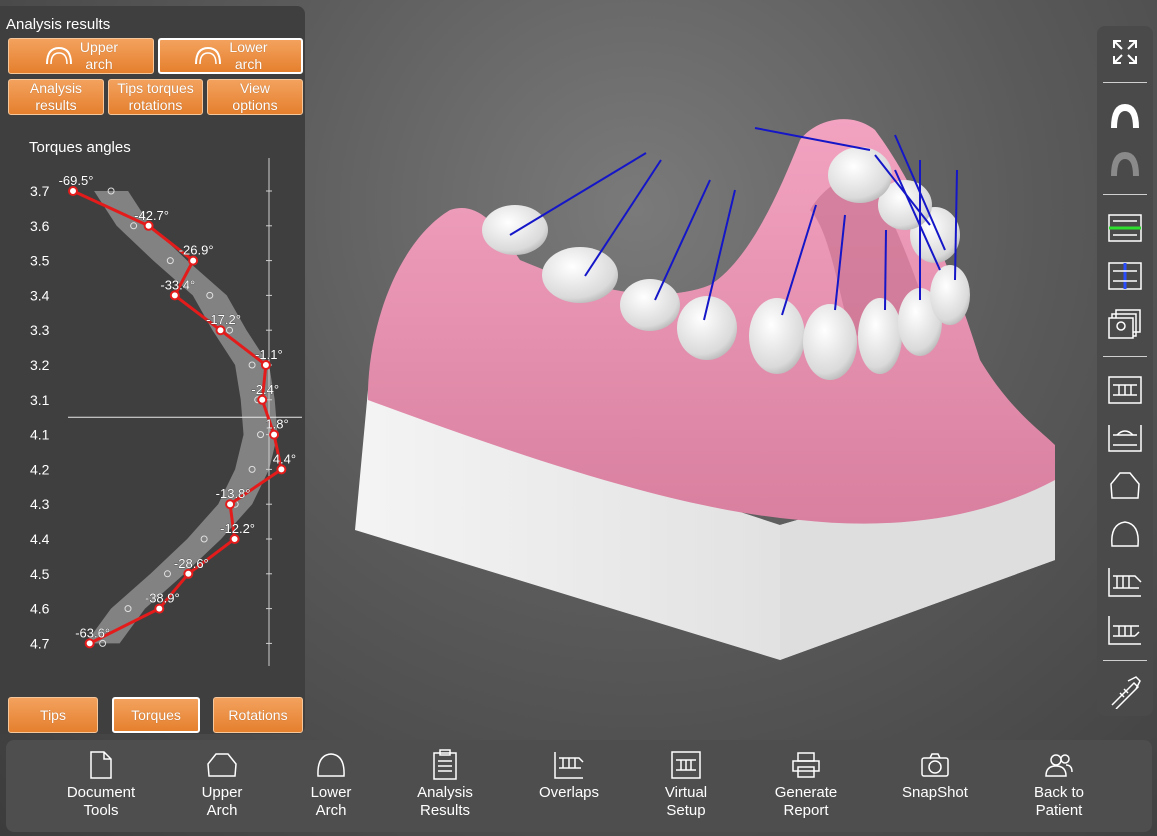 The width and height of the screenshot is (1157, 836). What do you see at coordinates (686, 765) in the screenshot?
I see `virtual-setup-icon` at bounding box center [686, 765].